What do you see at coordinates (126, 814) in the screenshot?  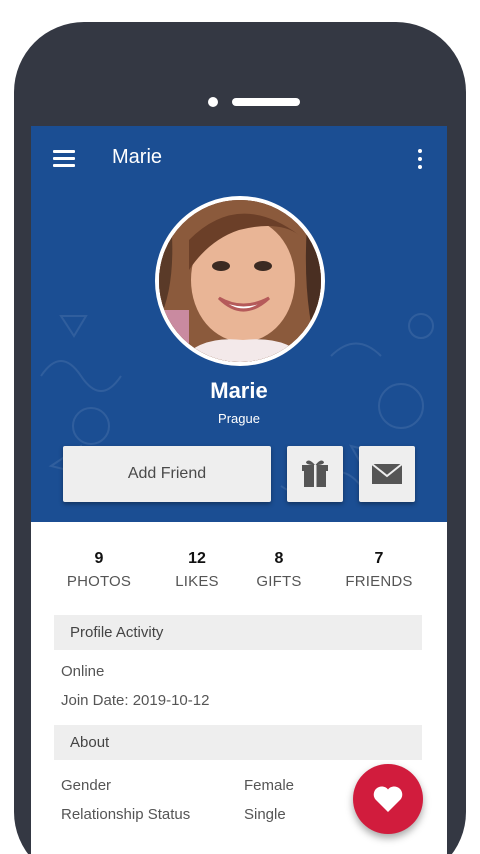 I see `about-label-relationship: Relationship Status` at bounding box center [126, 814].